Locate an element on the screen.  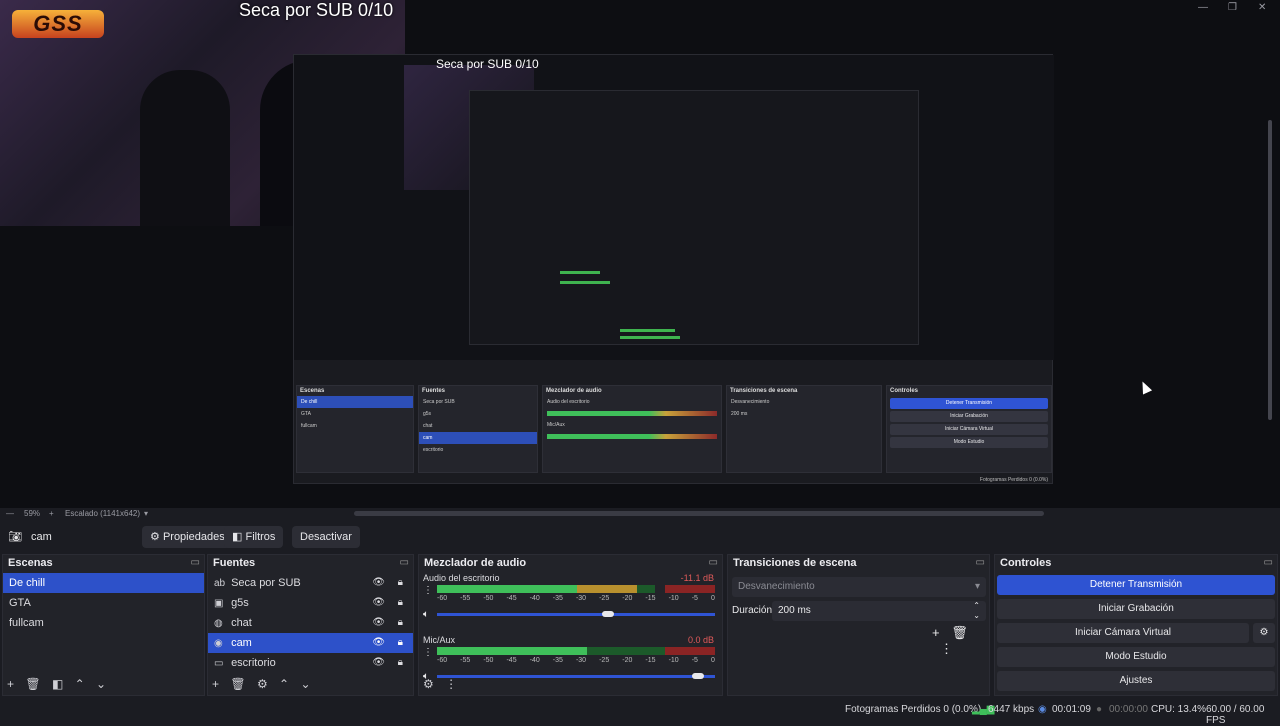
source-item: ◉ cam 👁︎ 🔒︎ is located at coordinates (310, 643).